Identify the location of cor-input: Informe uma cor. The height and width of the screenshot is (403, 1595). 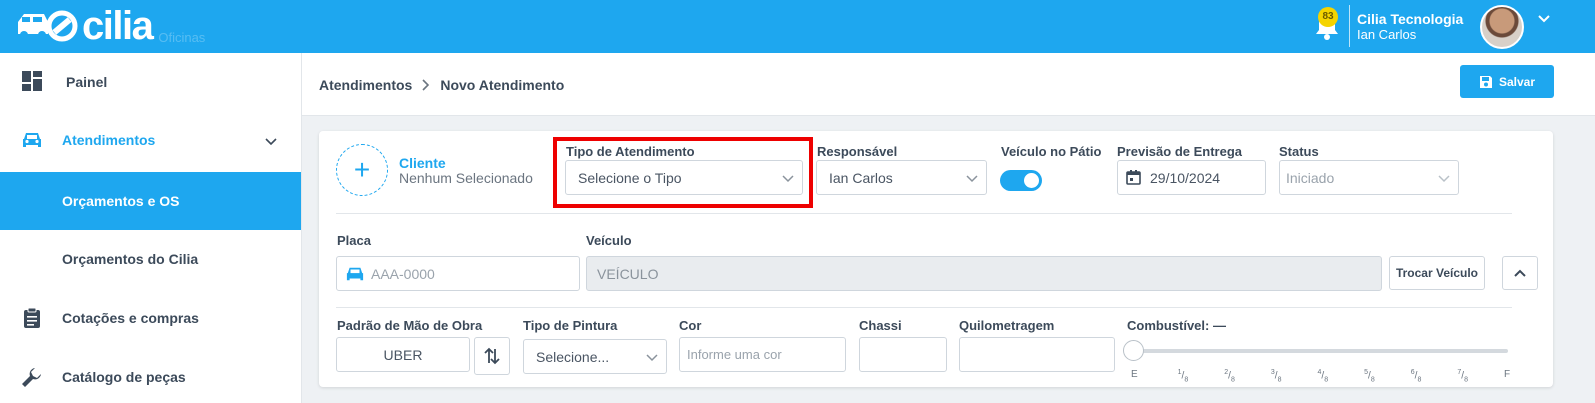
(762, 354).